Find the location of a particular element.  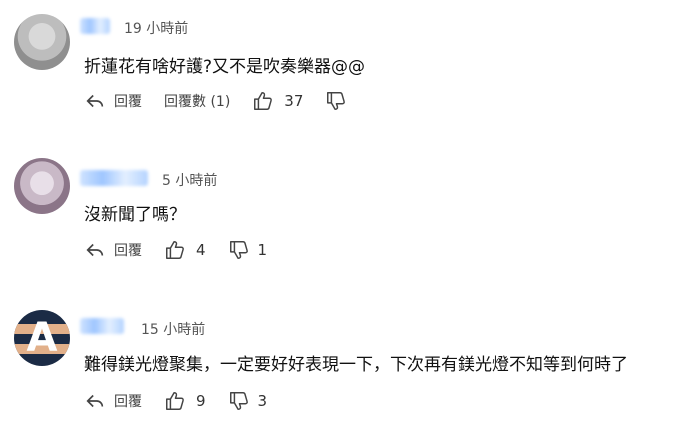

dislike-button is located at coordinates (339, 101).